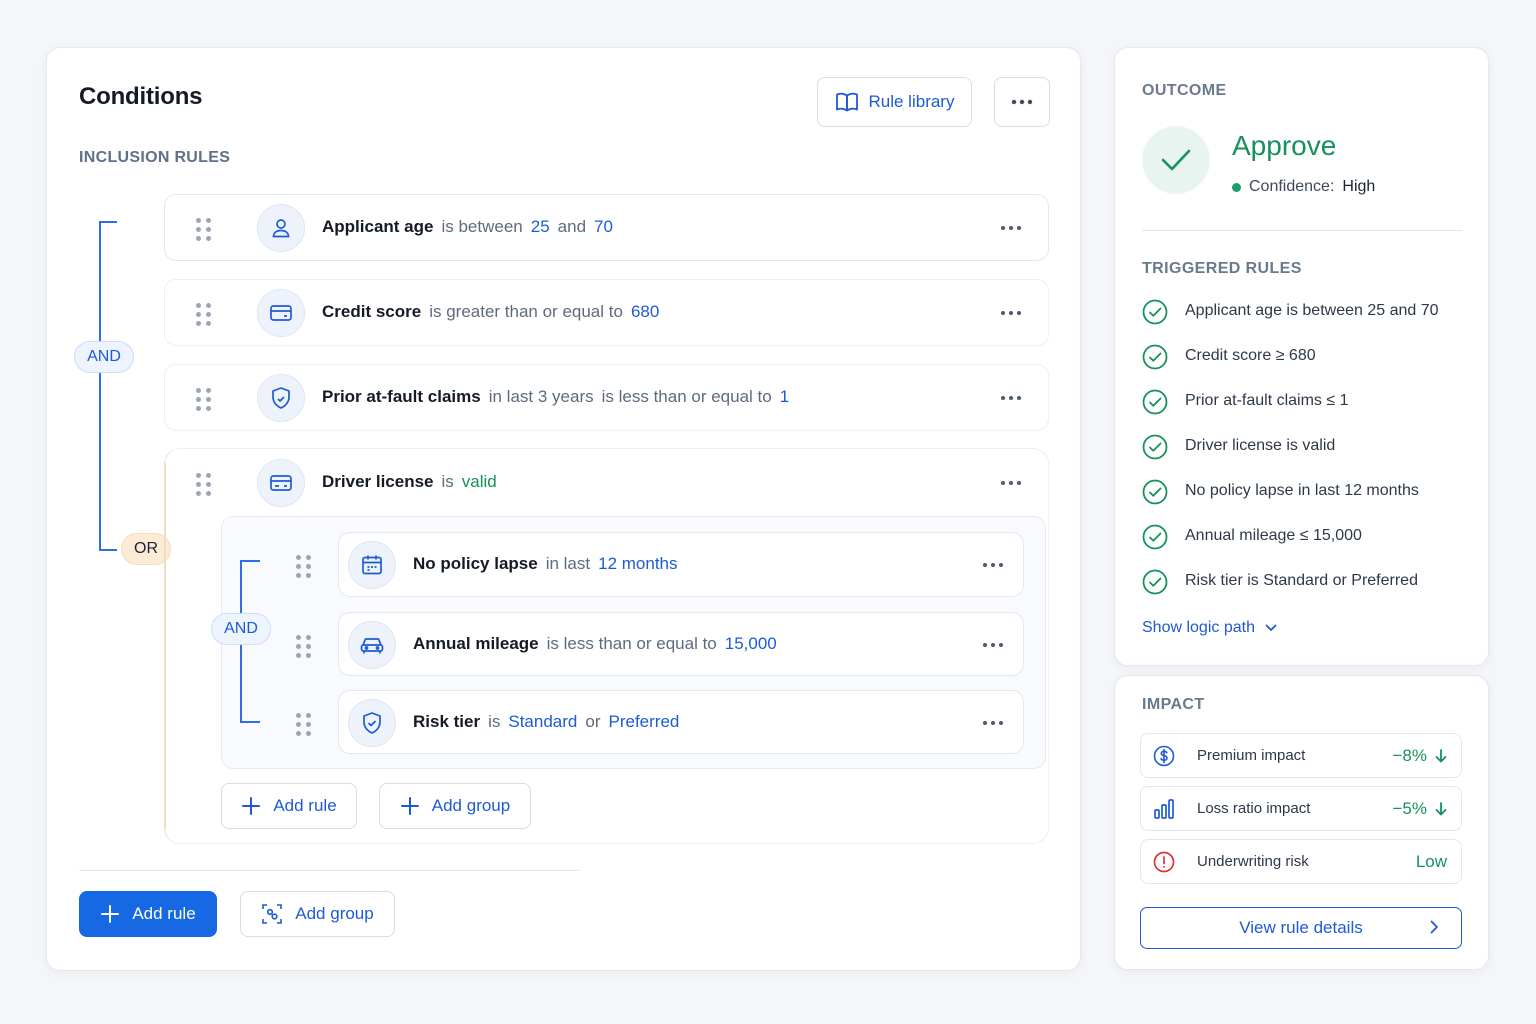  I want to click on impact-row-value: Low, so click(1431, 862).